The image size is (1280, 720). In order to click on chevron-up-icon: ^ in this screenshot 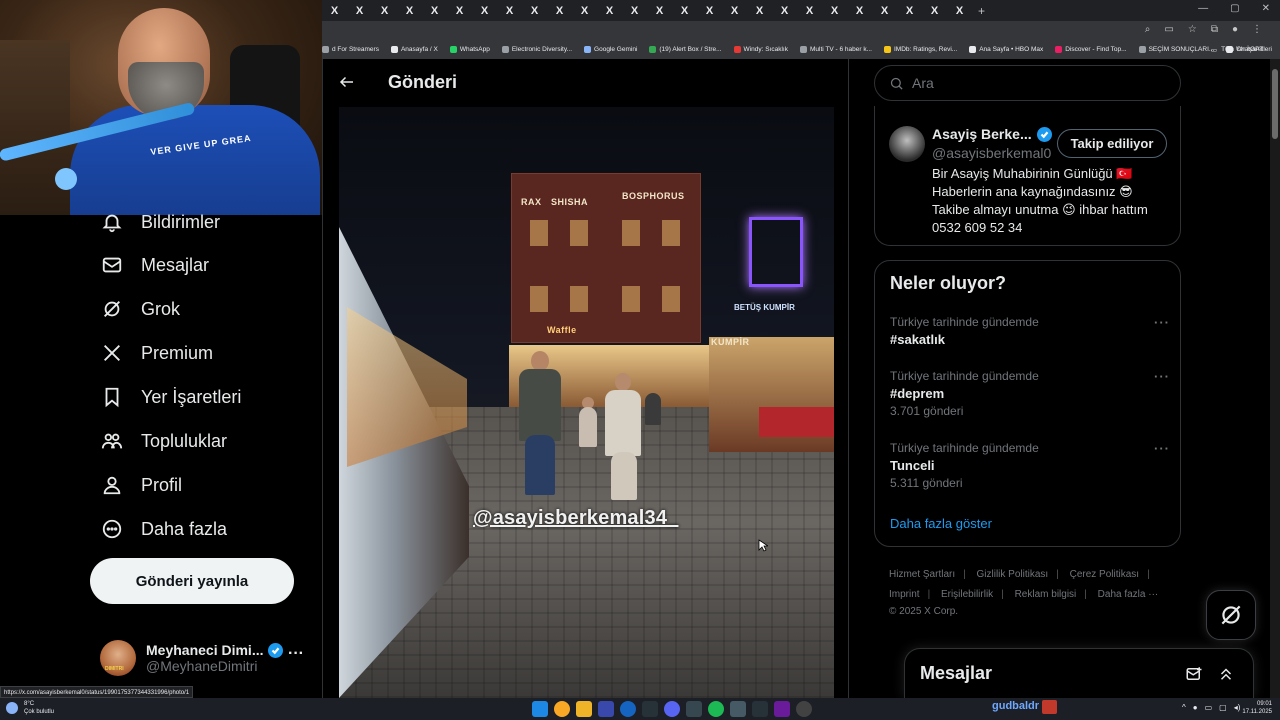, I will do `click(1184, 707)`.